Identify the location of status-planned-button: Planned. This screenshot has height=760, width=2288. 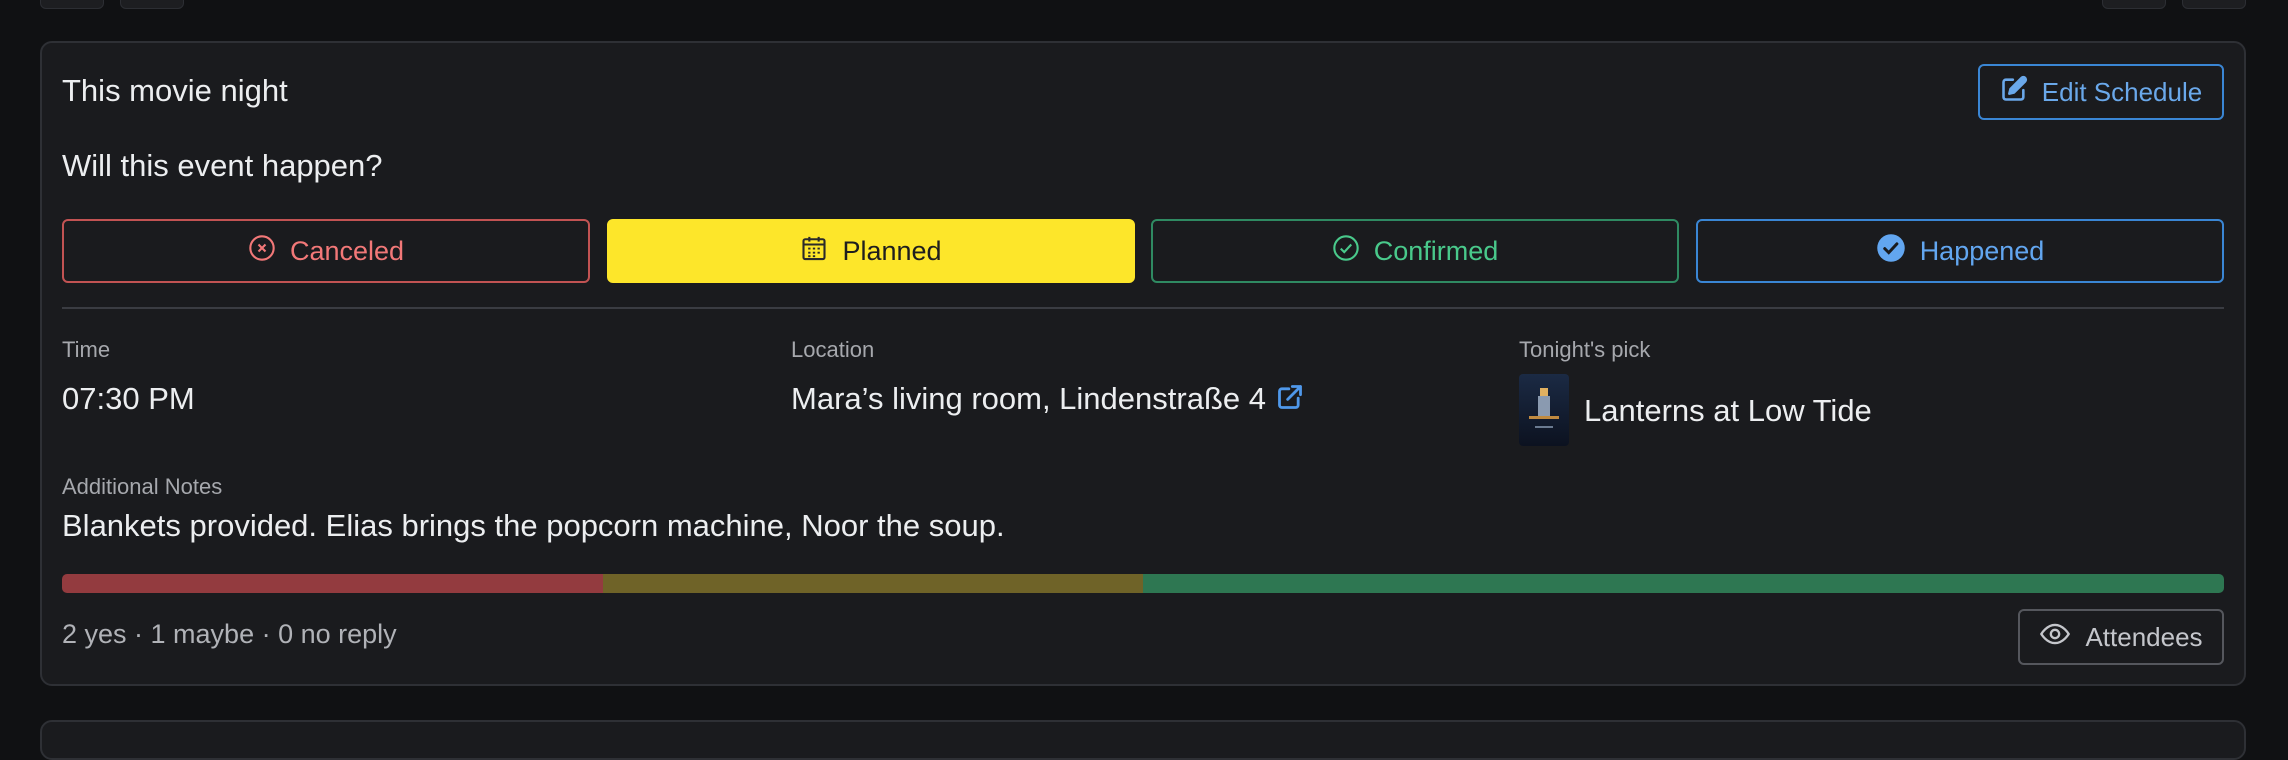
(871, 251).